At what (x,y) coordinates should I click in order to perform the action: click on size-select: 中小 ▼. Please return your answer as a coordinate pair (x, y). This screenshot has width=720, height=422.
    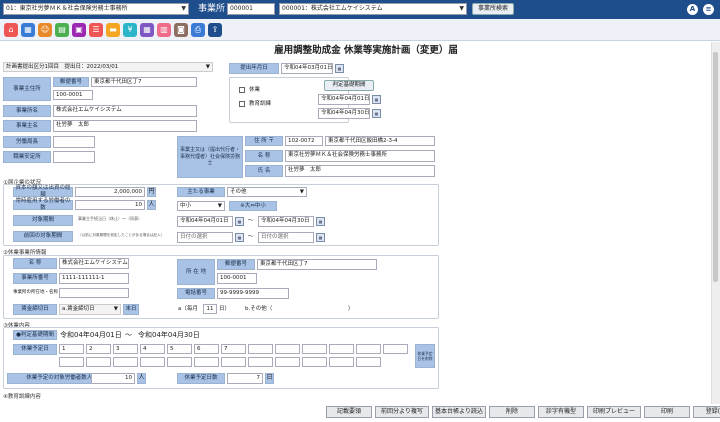
    Looking at the image, I should click on (201, 206).